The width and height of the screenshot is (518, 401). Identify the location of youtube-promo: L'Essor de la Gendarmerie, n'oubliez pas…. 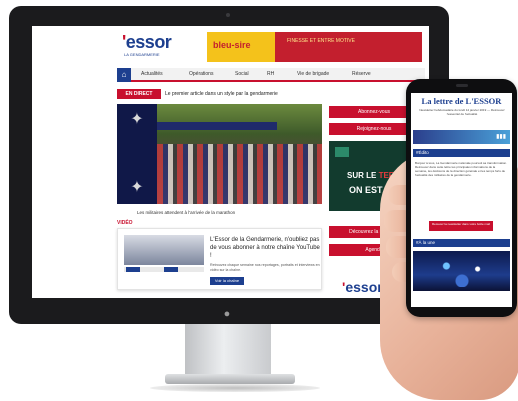
(219, 259).